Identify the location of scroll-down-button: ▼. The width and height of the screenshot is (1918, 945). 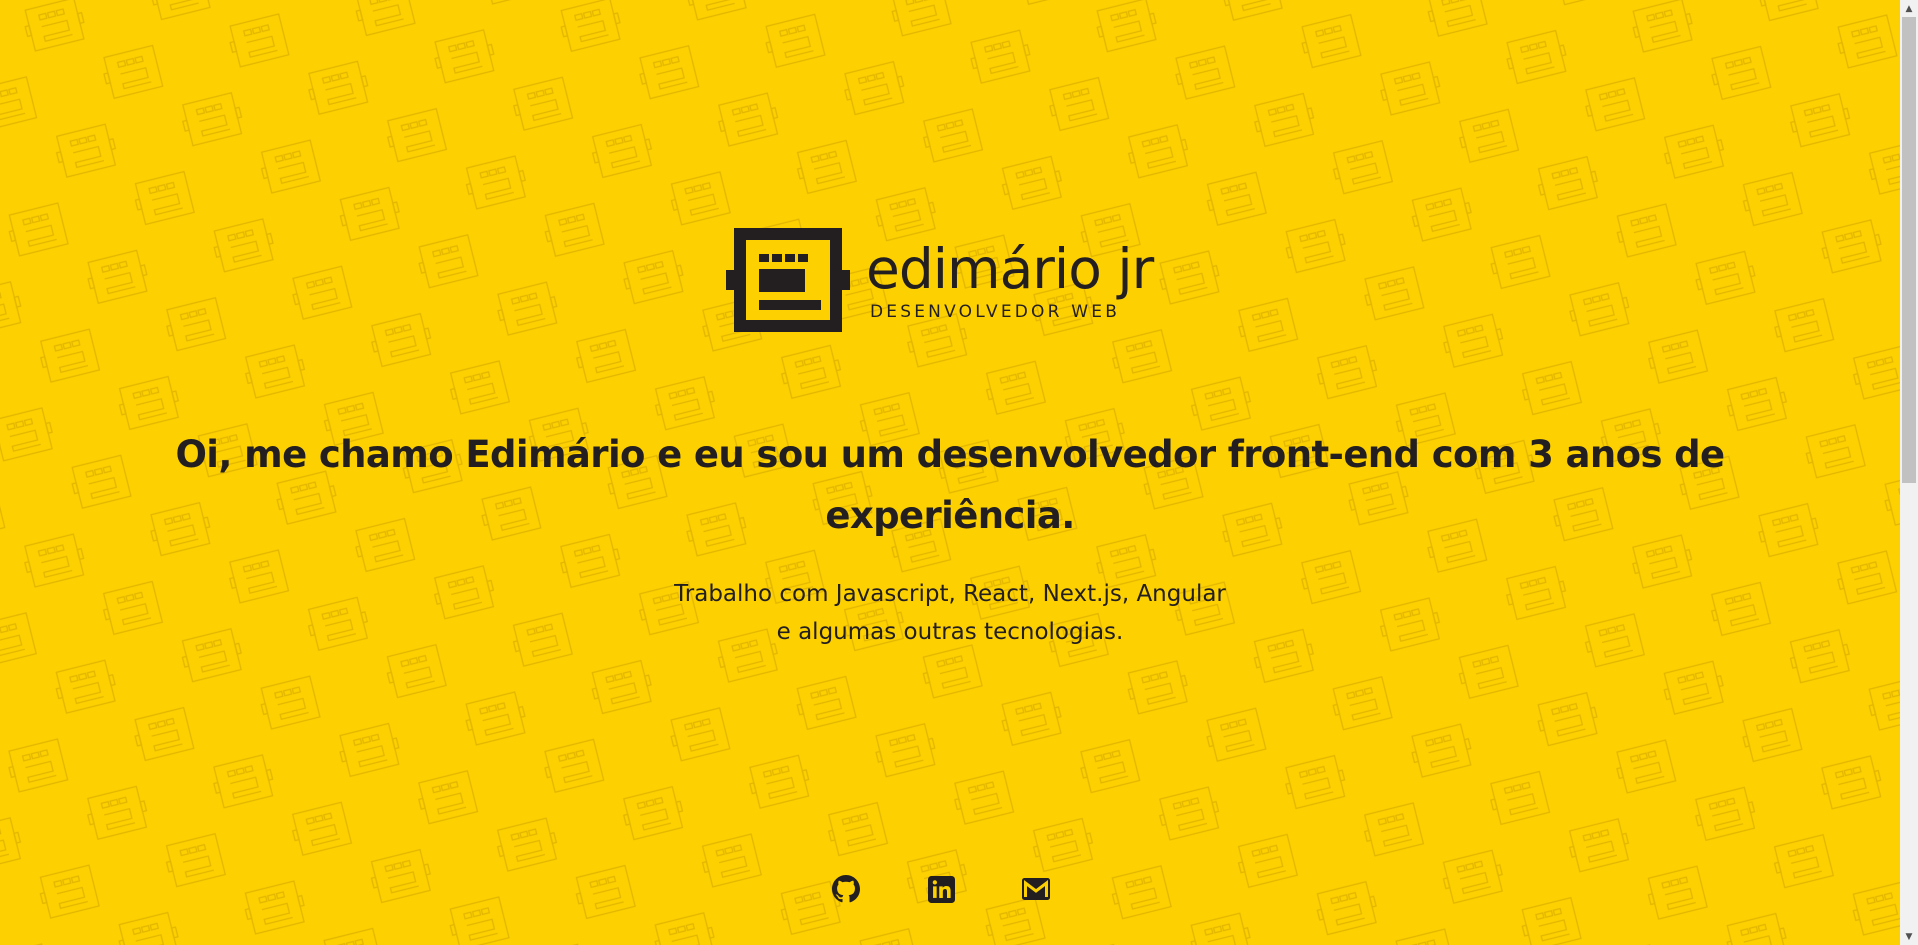
(1909, 936).